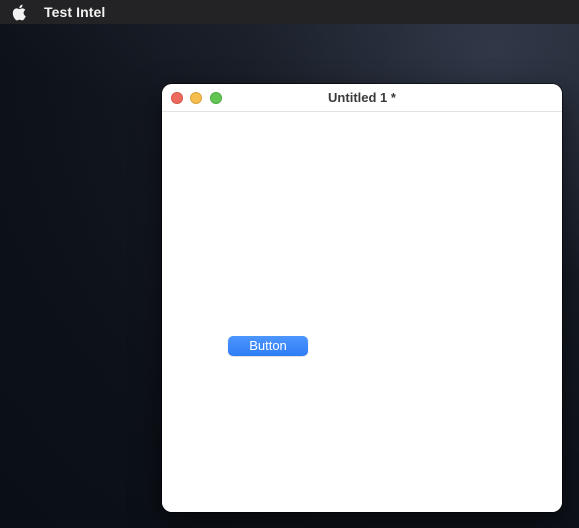  I want to click on apple-logo-icon, so click(19, 12).